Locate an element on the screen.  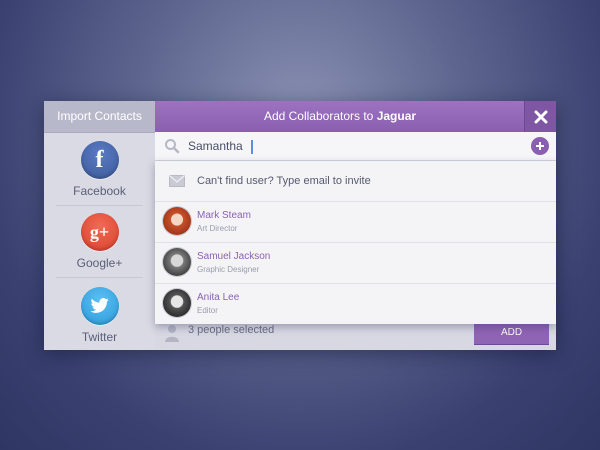
title-bar: Add Collaborators to Jaguar is located at coordinates (355, 116).